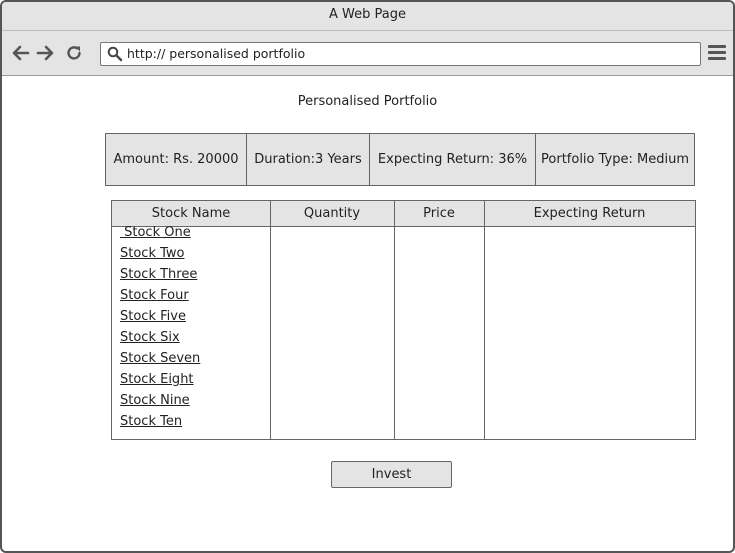 The image size is (735, 553). What do you see at coordinates (367, 16) in the screenshot?
I see `window-title: A Web Page` at bounding box center [367, 16].